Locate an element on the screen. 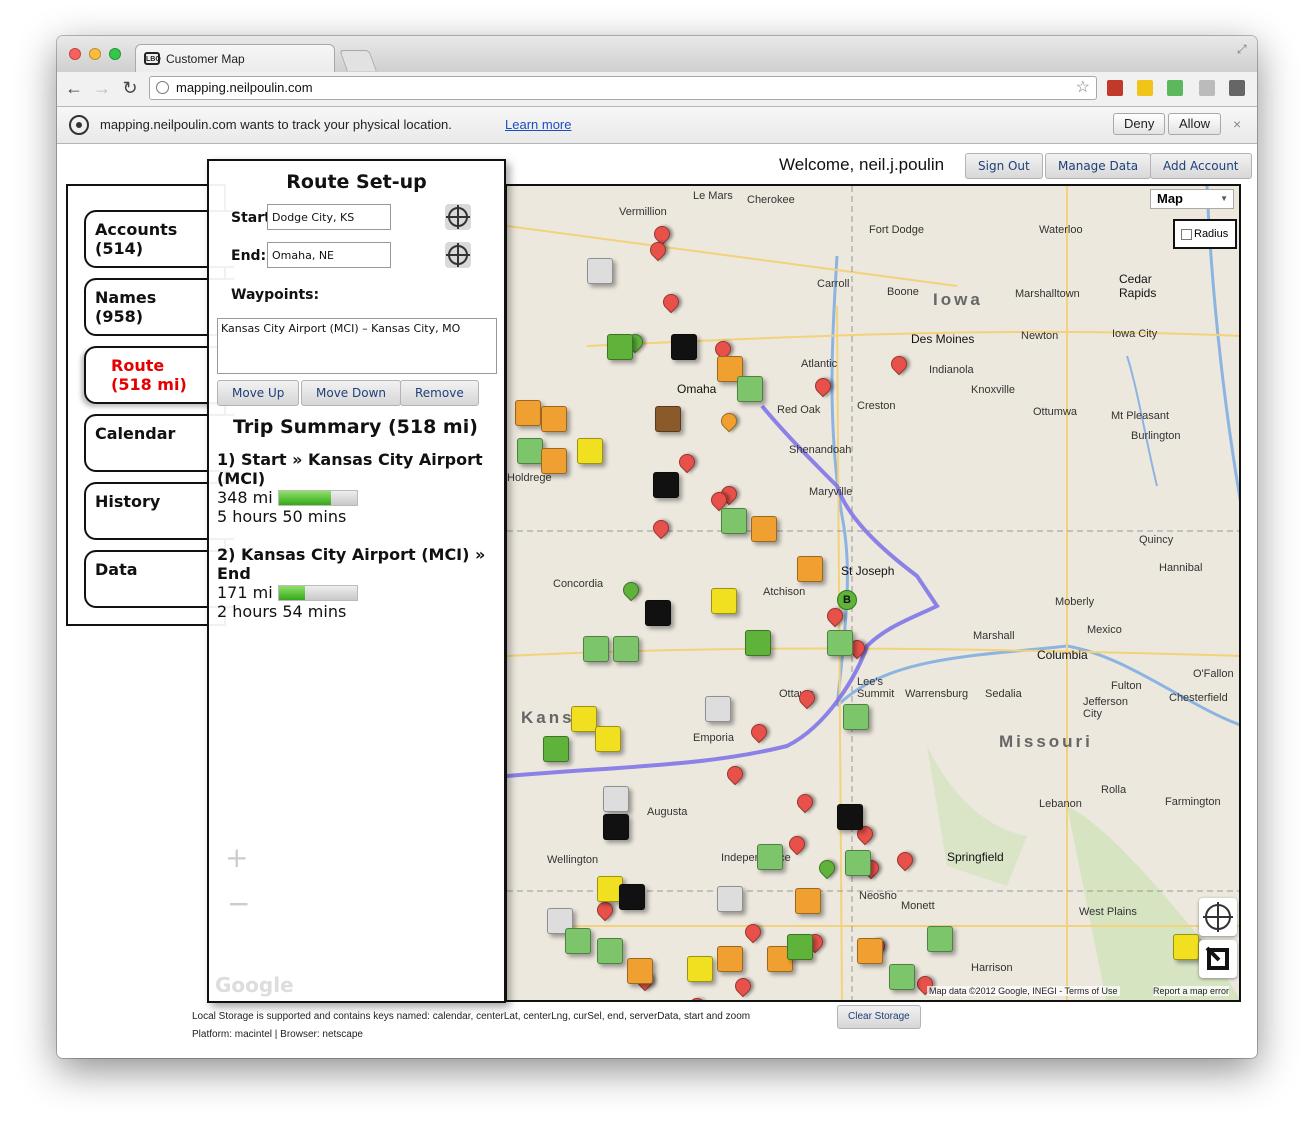  infobar-close-icon: × is located at coordinates (1237, 124).